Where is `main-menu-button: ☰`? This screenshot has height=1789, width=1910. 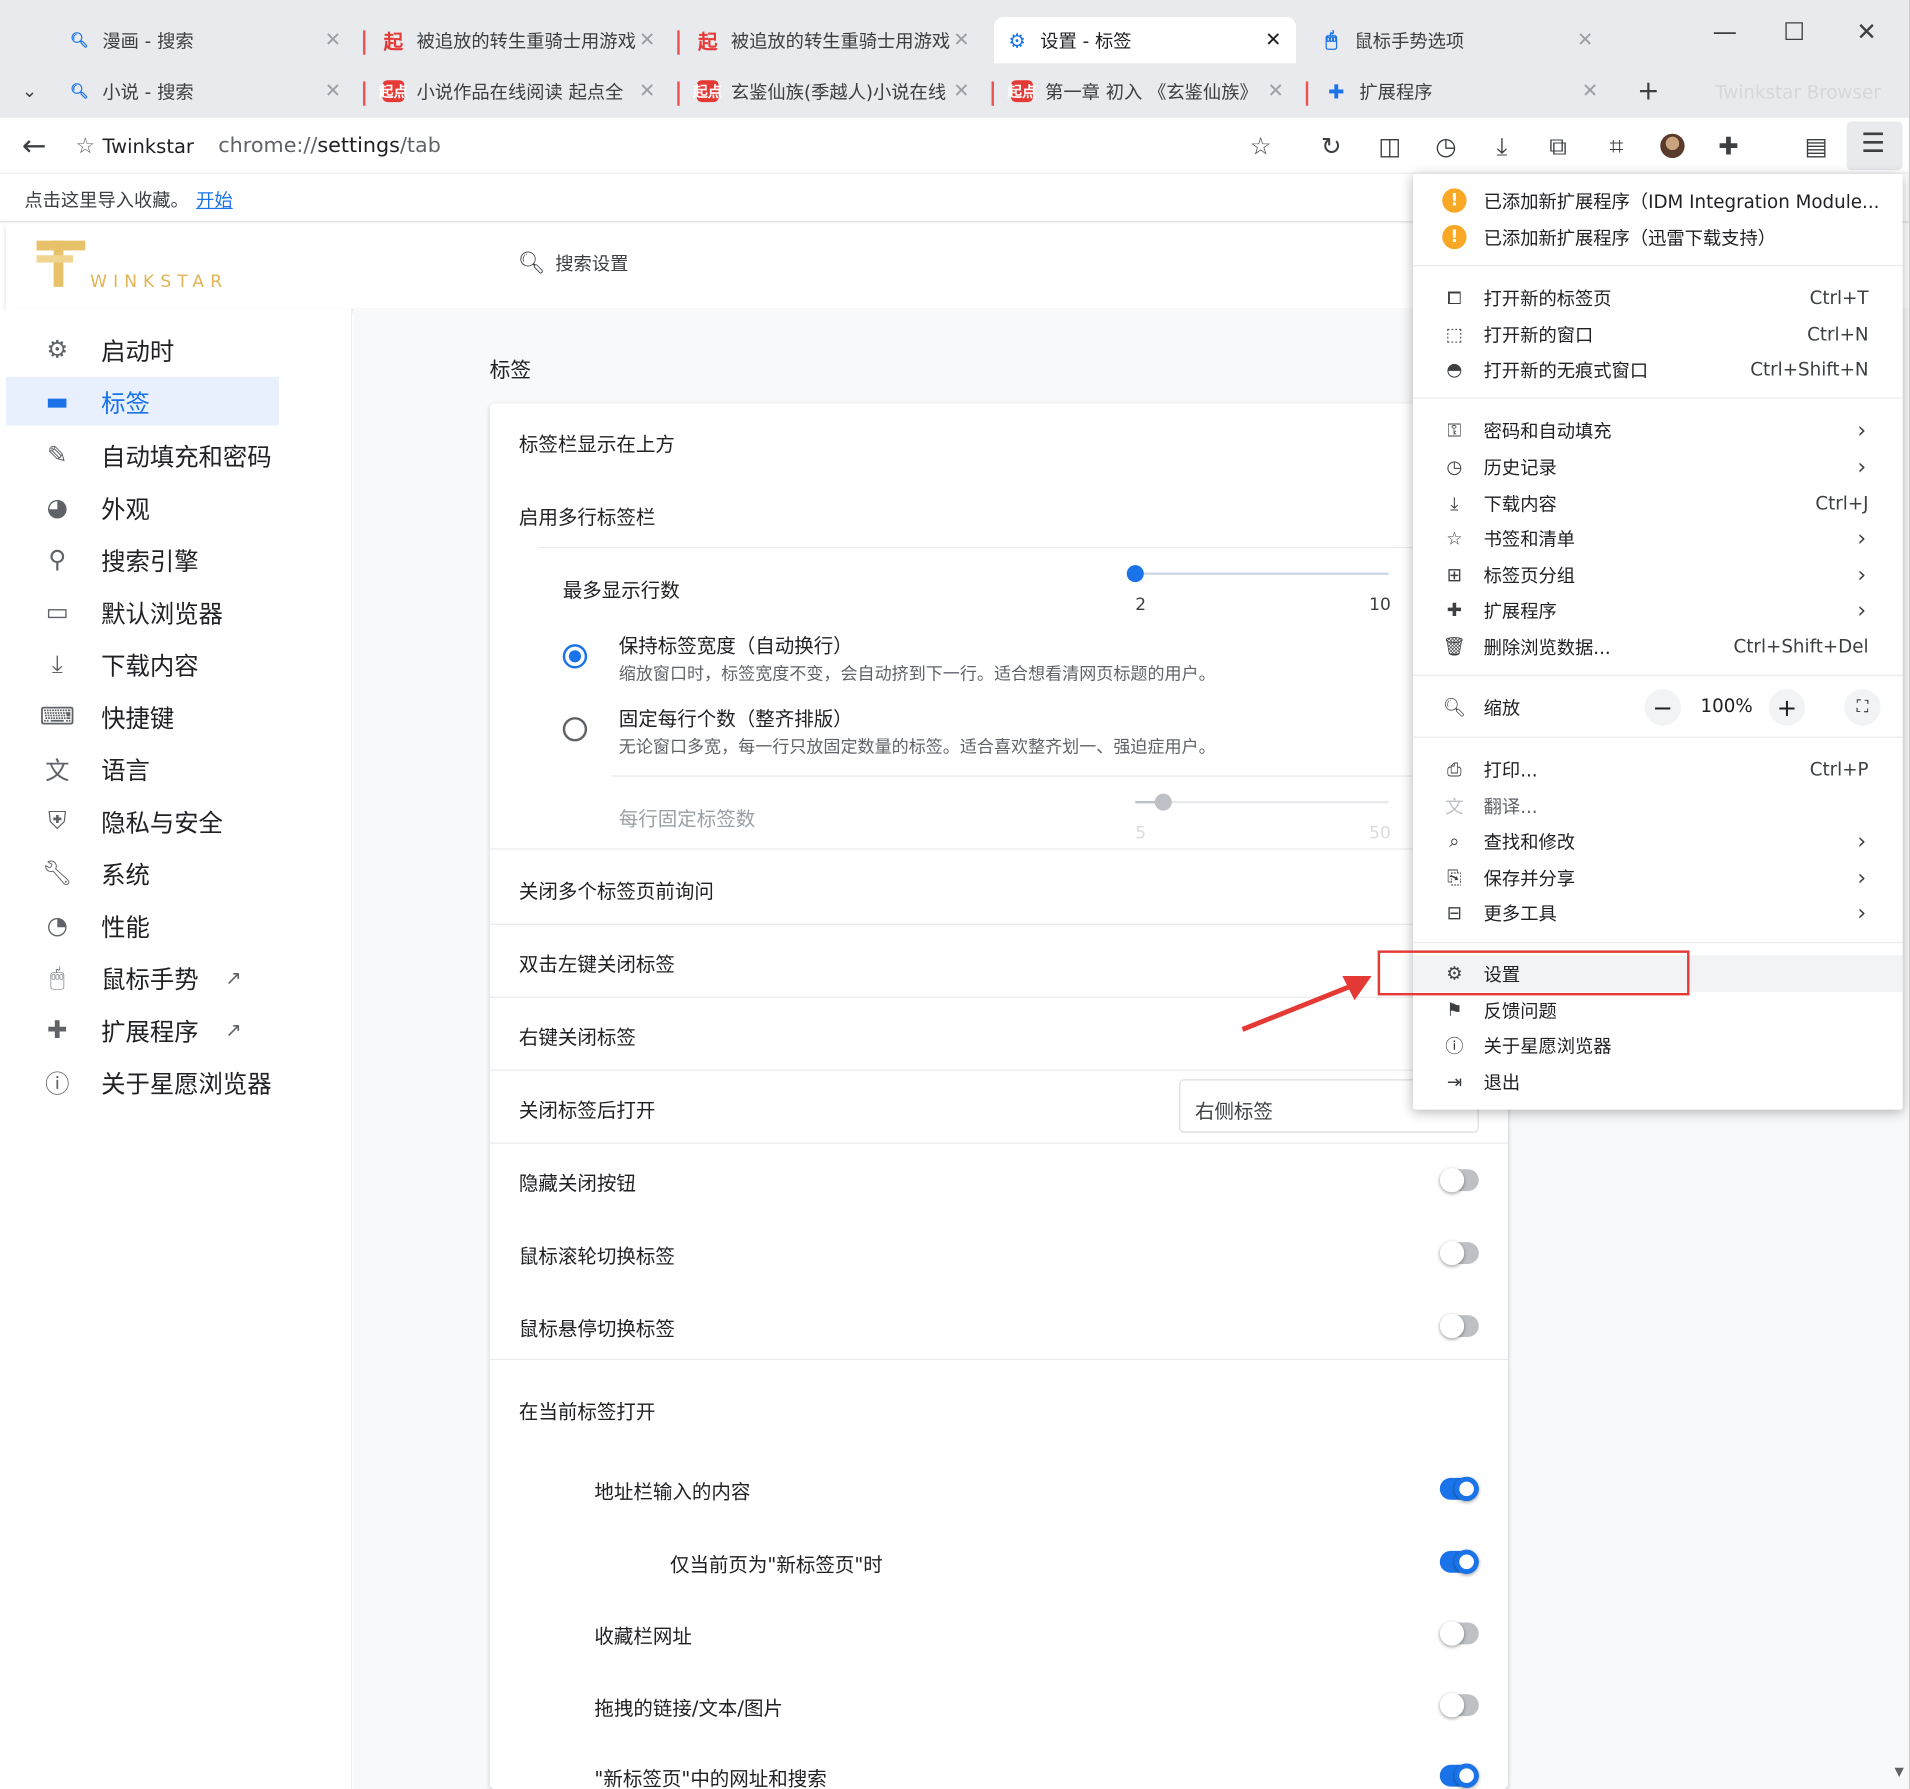
main-menu-button: ☰ is located at coordinates (1874, 146).